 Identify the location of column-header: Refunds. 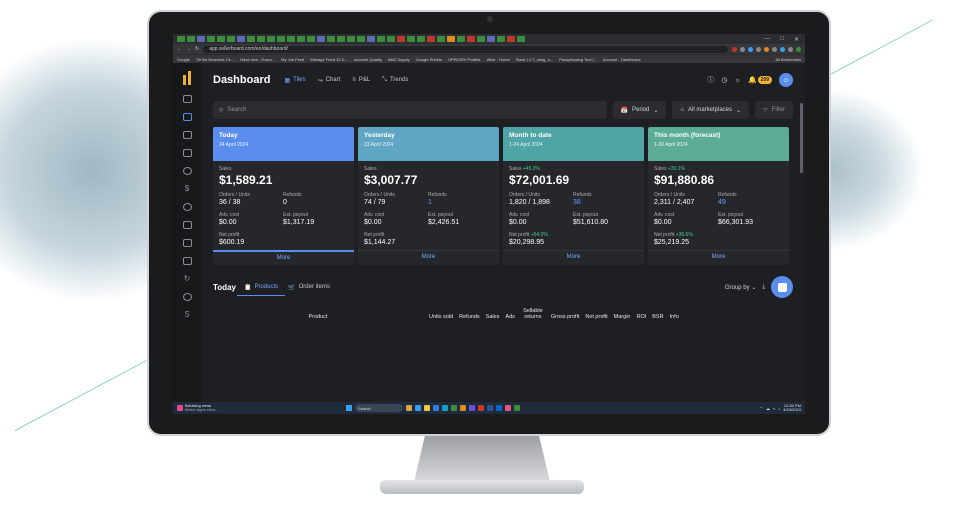
(469, 317).